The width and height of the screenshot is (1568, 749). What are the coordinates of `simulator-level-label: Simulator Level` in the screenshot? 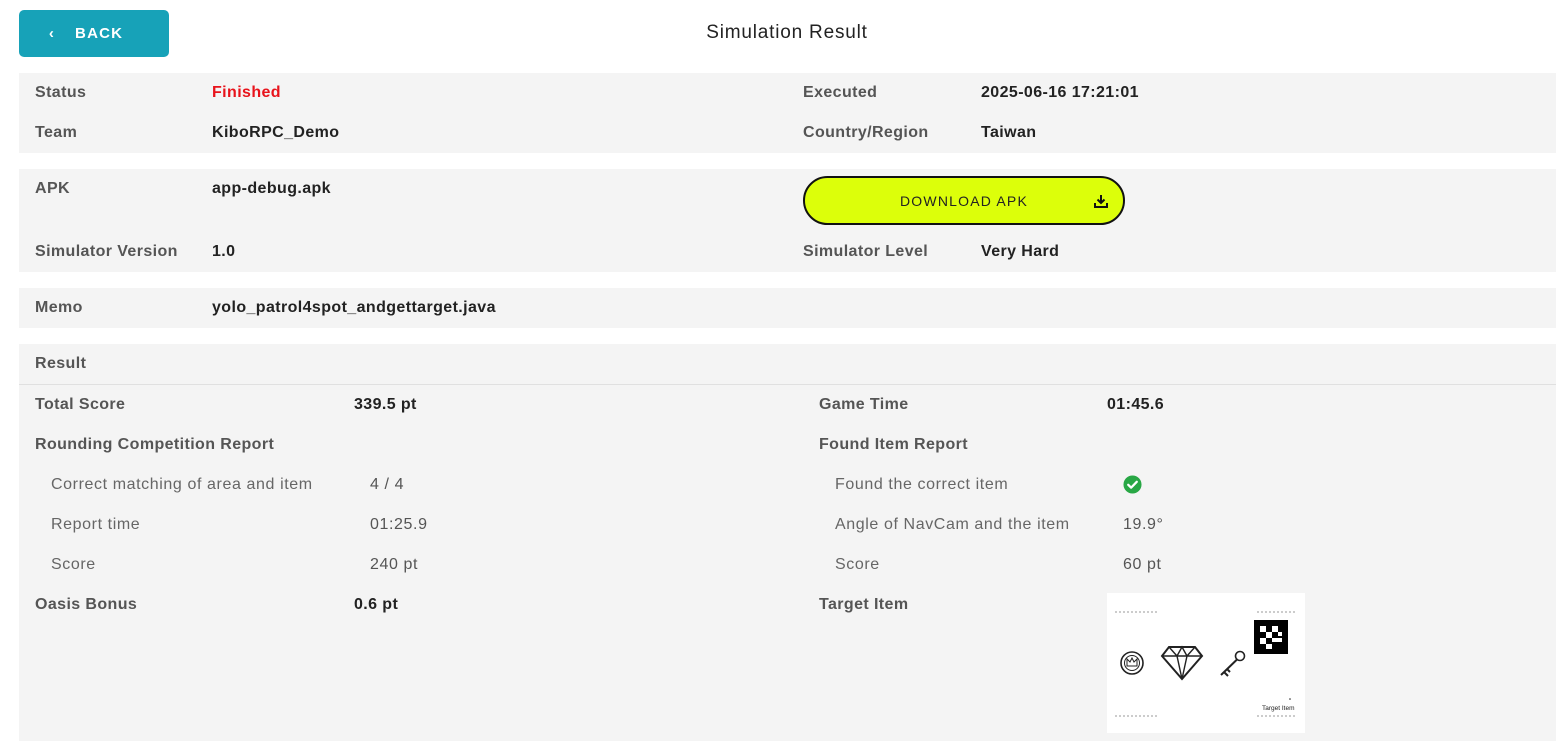 It's located at (866, 251).